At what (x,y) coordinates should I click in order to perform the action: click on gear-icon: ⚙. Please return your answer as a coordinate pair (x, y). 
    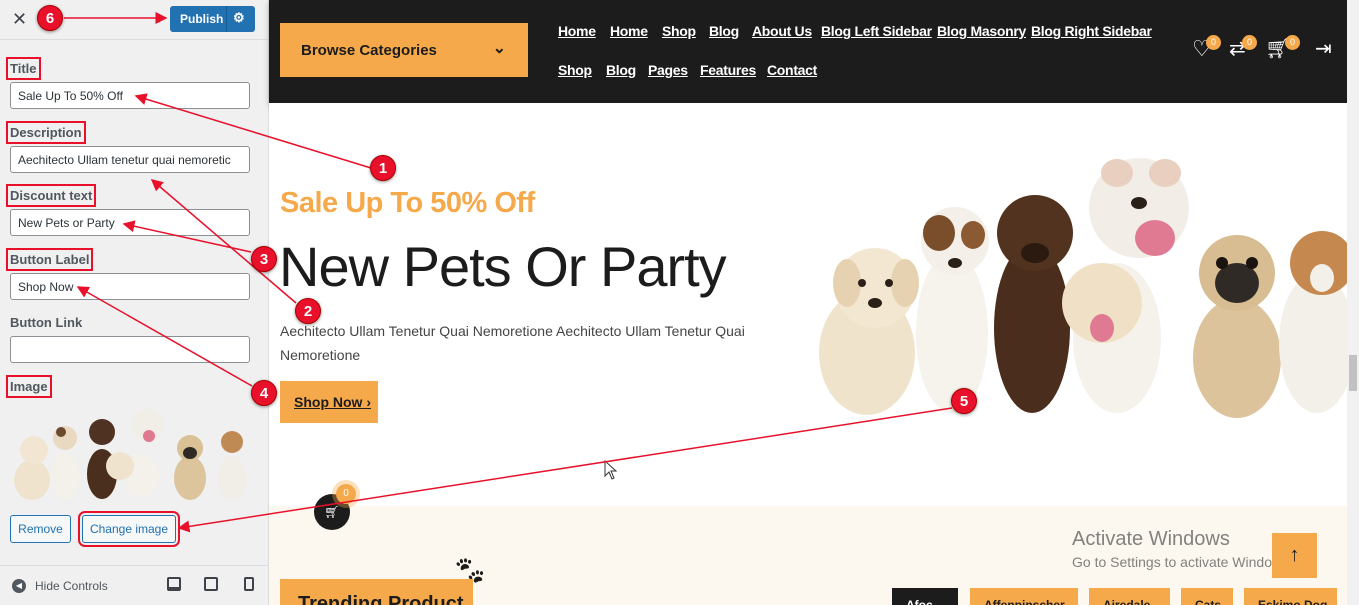
    Looking at the image, I should click on (239, 18).